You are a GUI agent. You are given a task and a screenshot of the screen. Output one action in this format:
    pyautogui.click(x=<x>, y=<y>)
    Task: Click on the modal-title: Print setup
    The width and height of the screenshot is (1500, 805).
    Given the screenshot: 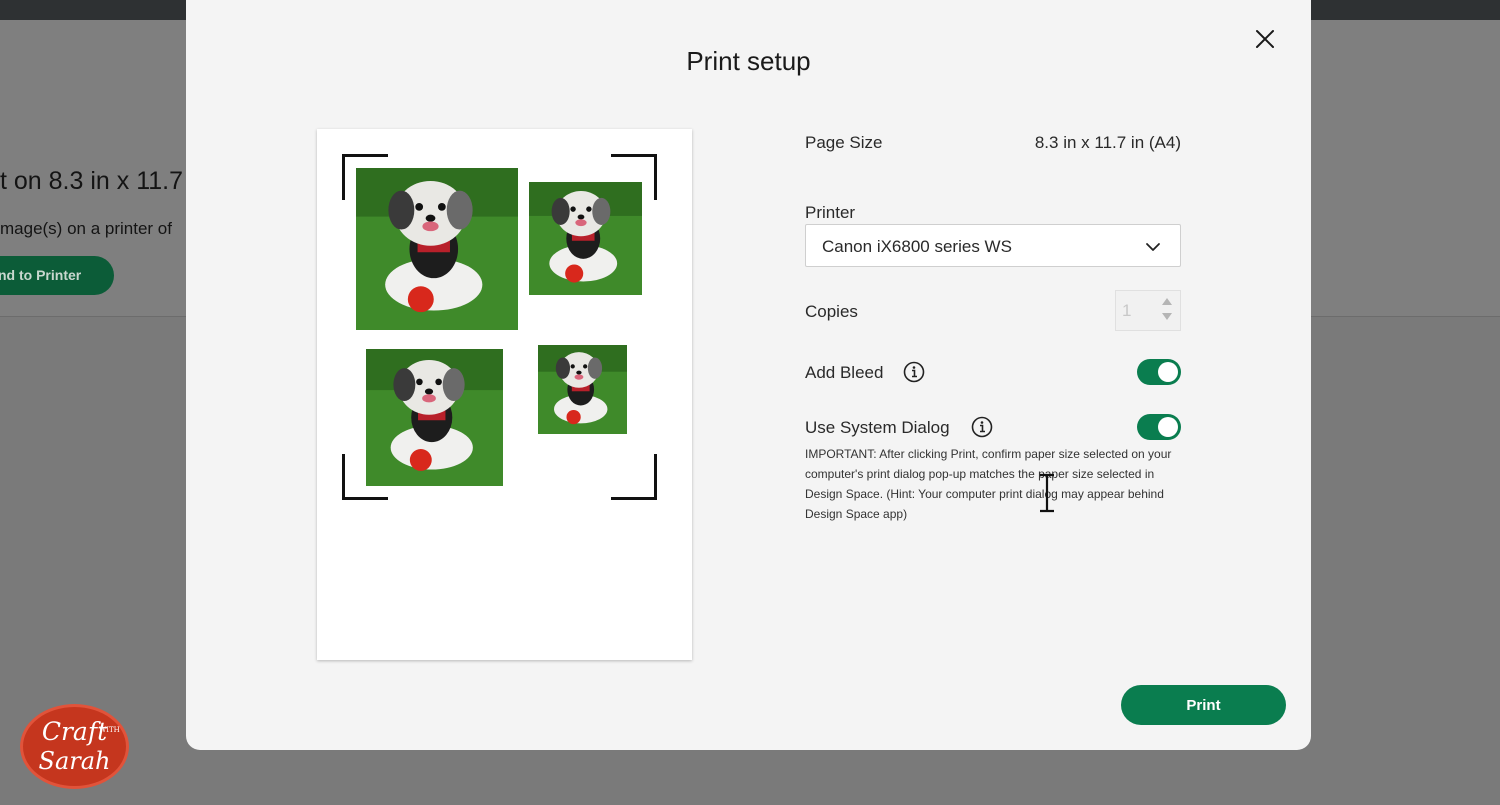 What is the action you would take?
    pyautogui.click(x=748, y=61)
    